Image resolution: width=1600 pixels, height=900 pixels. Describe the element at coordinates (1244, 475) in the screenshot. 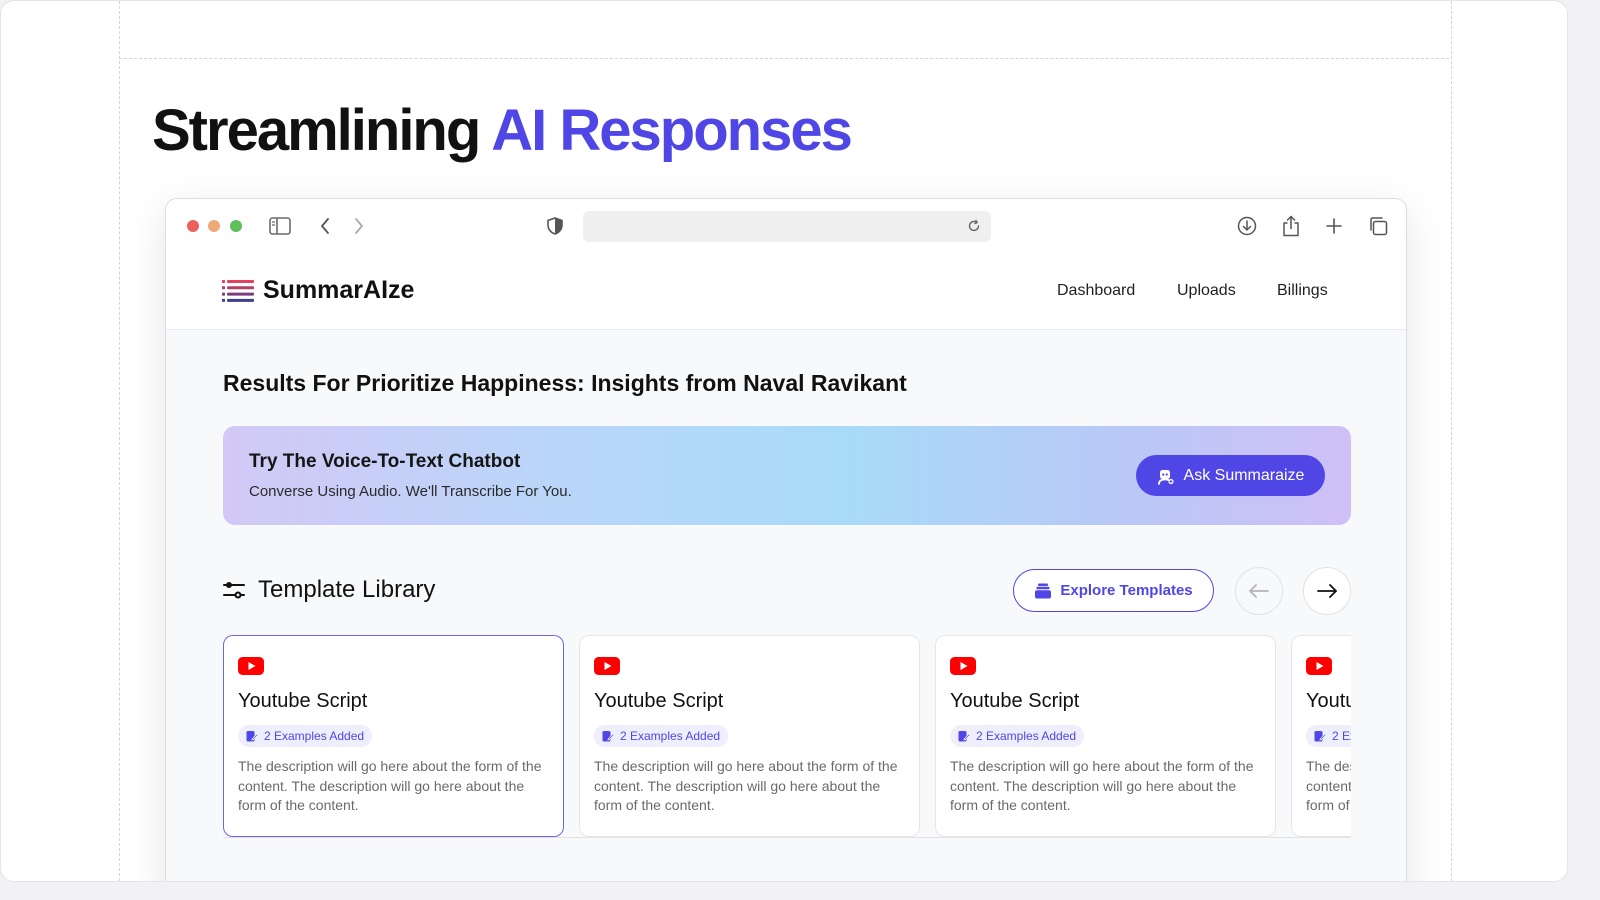

I see `ask-summaraize-label: Ask Summaraize` at that location.